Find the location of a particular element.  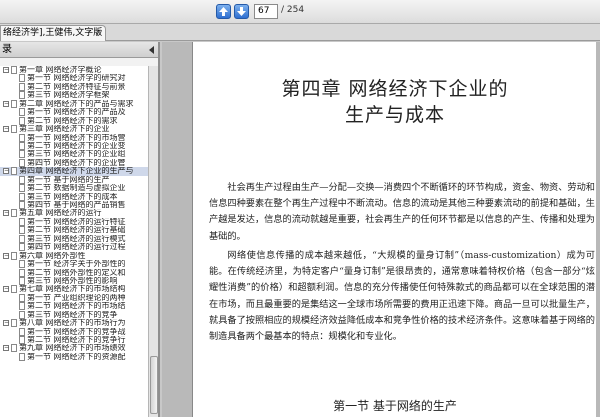

toc-chapter-item: − 第二章 网络经济下的产品与需求 is located at coordinates (74, 103).